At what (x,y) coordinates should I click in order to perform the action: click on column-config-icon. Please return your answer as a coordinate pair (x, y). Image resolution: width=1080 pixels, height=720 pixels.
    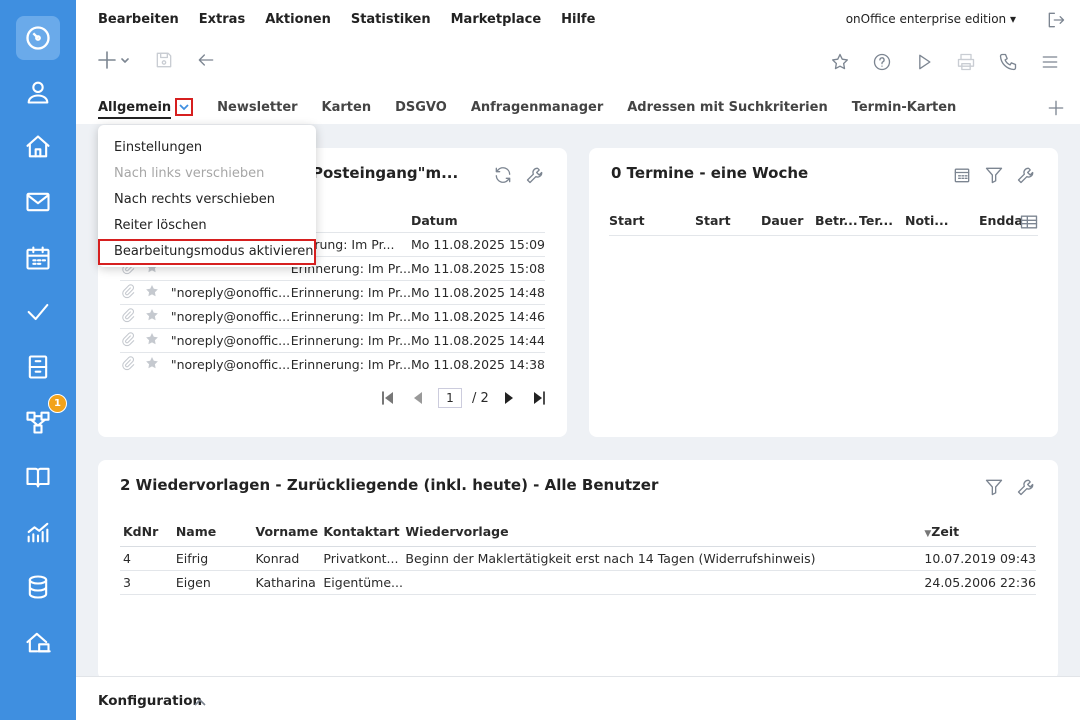
    Looking at the image, I should click on (1028, 221).